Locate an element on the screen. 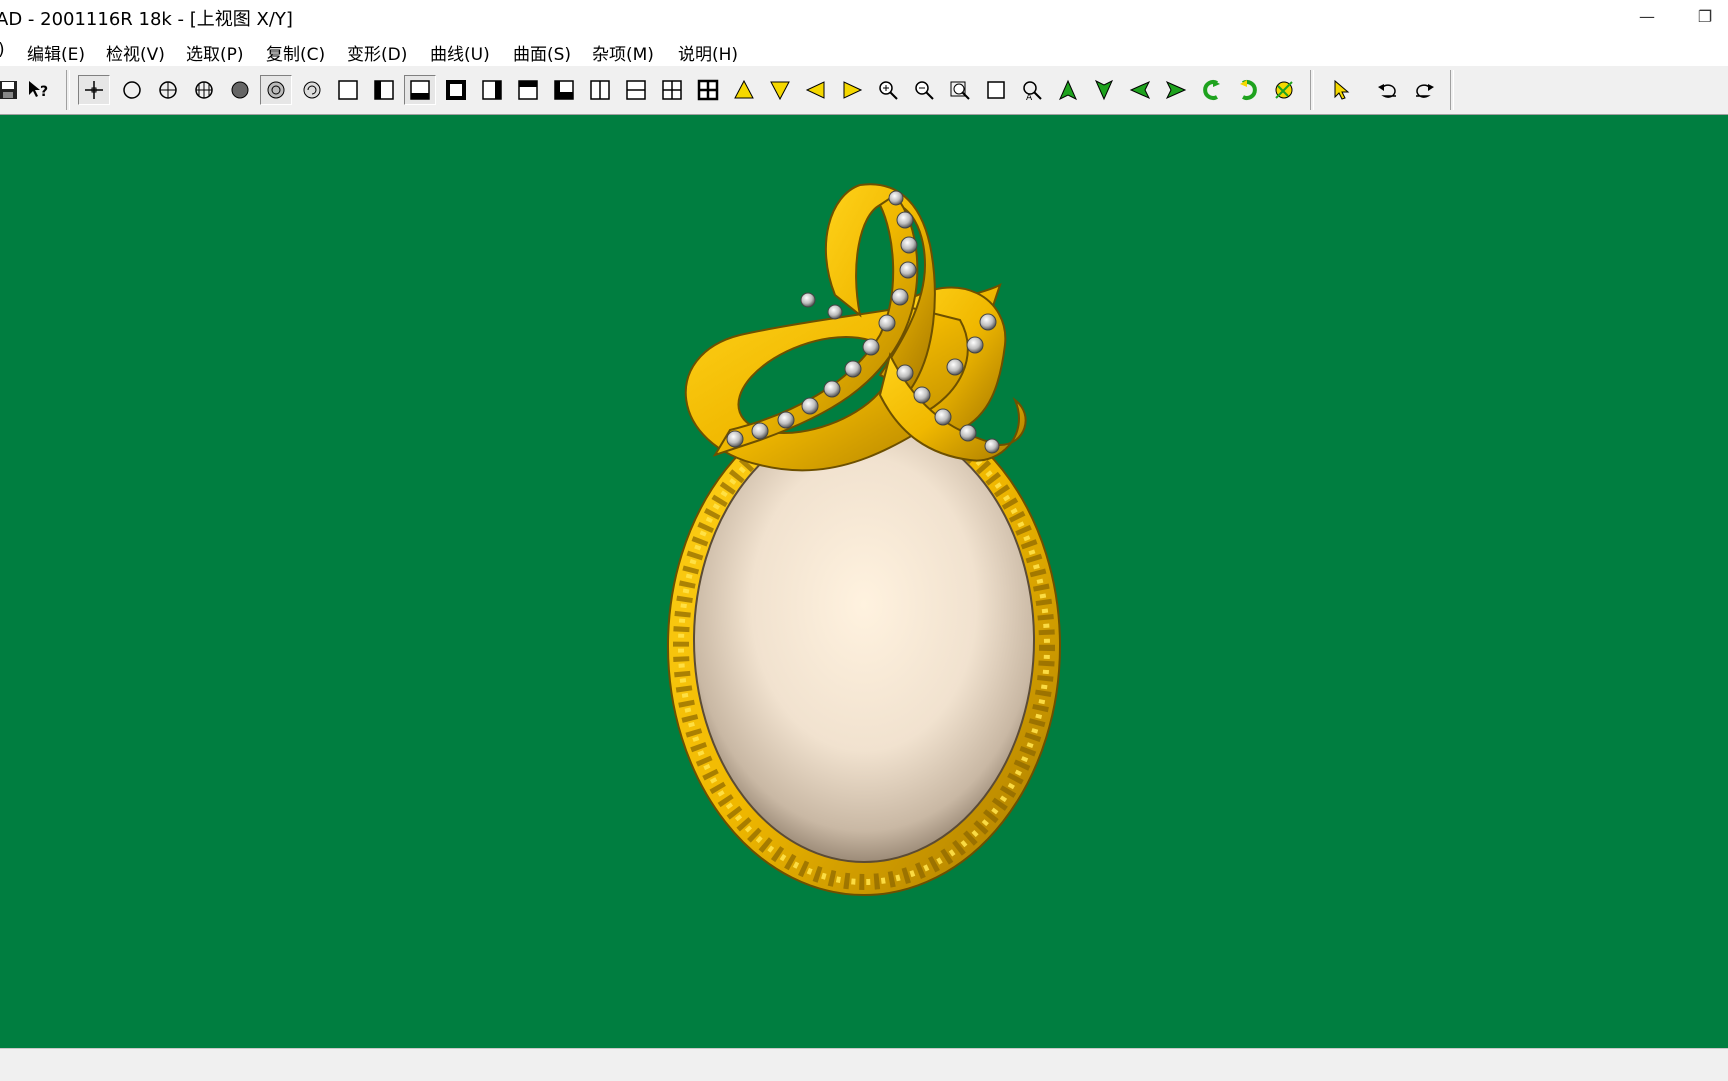 The image size is (1728, 1081). right-view-icon is located at coordinates (492, 90).